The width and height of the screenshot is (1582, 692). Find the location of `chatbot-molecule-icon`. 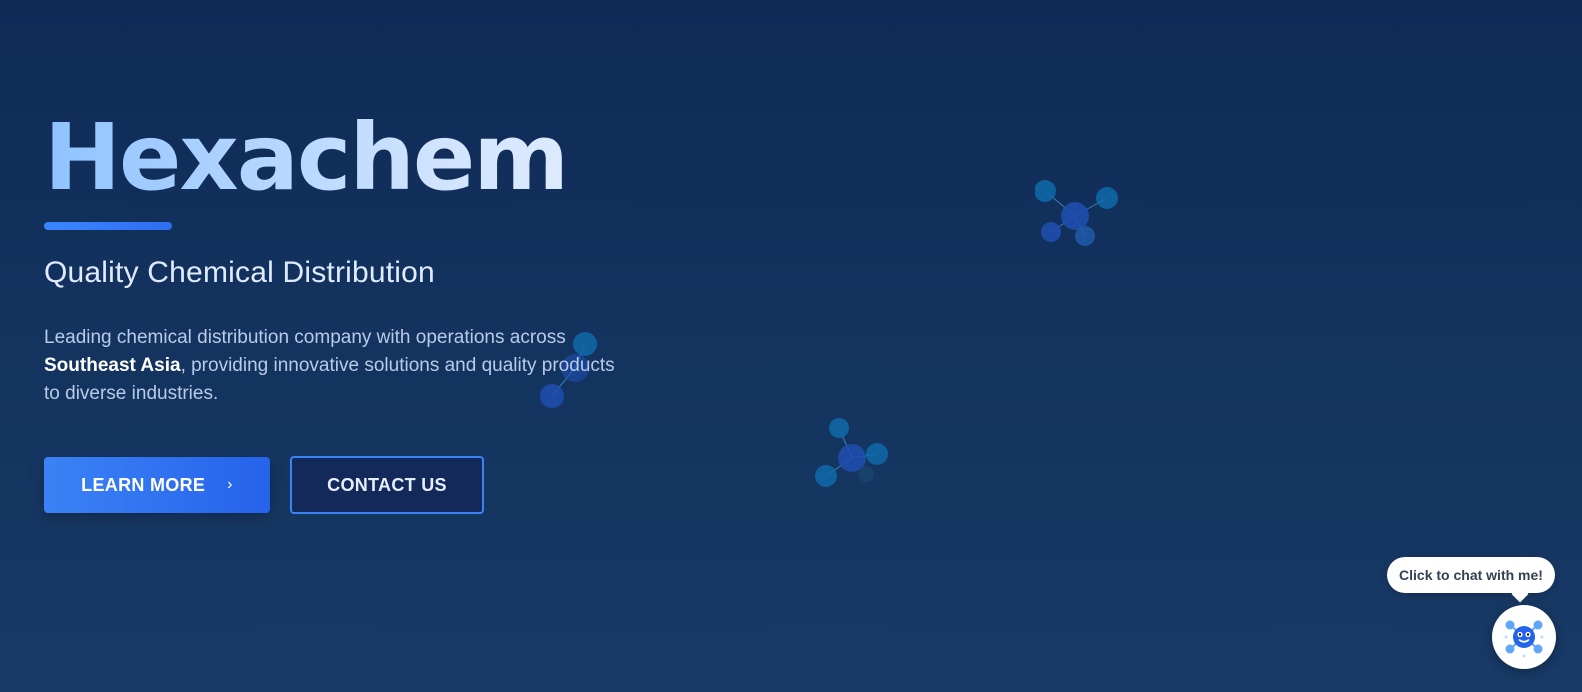

chatbot-molecule-icon is located at coordinates (1524, 639).